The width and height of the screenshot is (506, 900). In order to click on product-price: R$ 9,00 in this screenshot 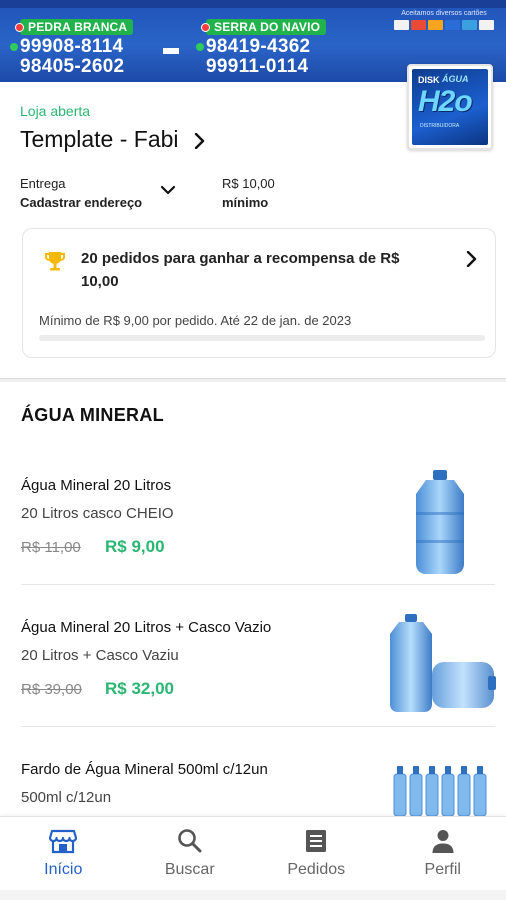, I will do `click(135, 546)`.